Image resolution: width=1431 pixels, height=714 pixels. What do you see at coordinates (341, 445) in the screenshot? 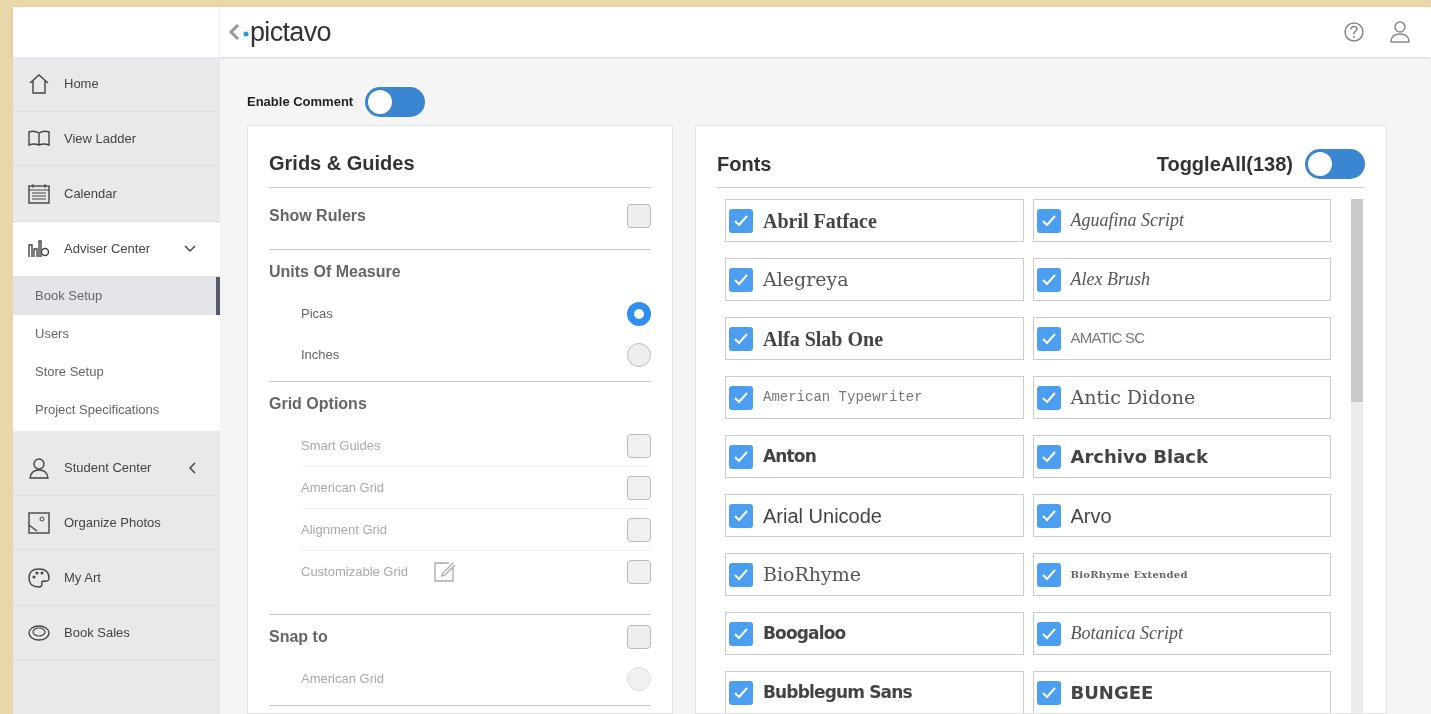
I see `option-label: Smart Guides` at bounding box center [341, 445].